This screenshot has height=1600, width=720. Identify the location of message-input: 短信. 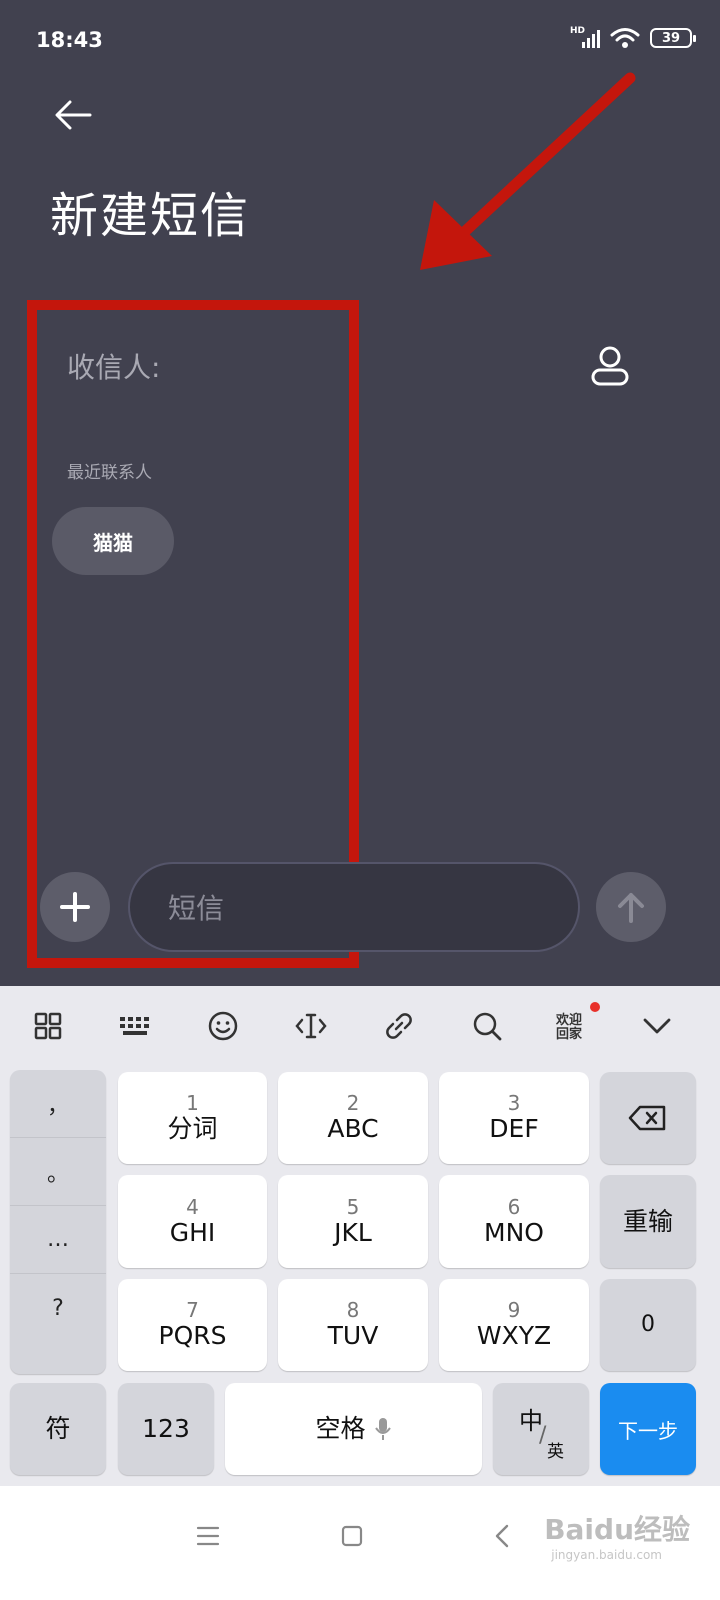
(354, 907).